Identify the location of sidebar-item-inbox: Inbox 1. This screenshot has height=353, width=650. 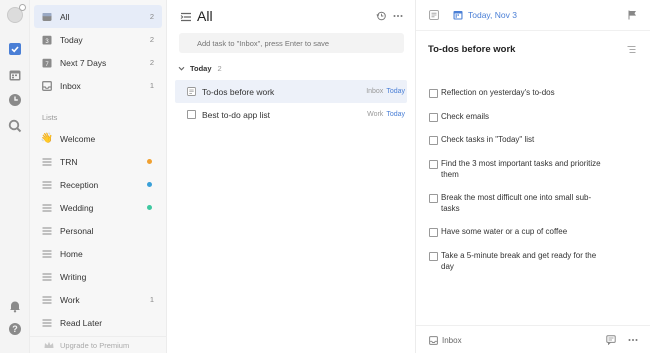
(98, 85).